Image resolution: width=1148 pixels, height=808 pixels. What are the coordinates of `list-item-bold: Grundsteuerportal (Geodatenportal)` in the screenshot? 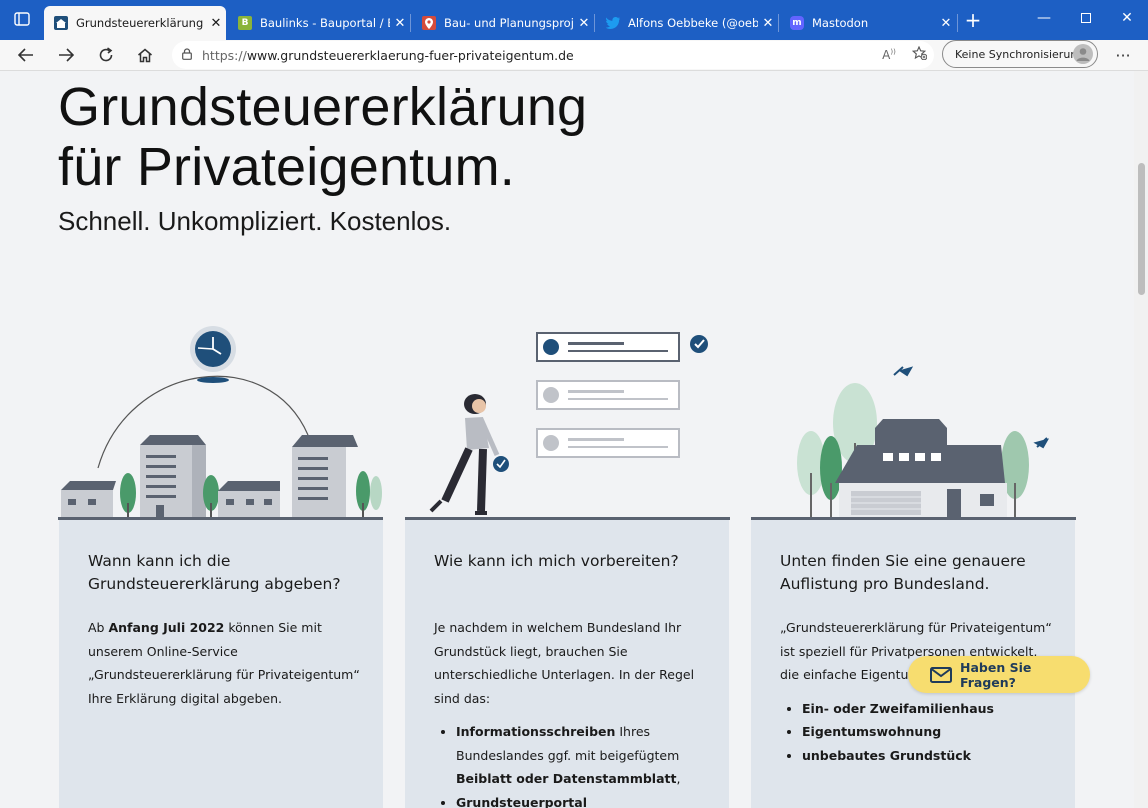 It's located at (521, 801).